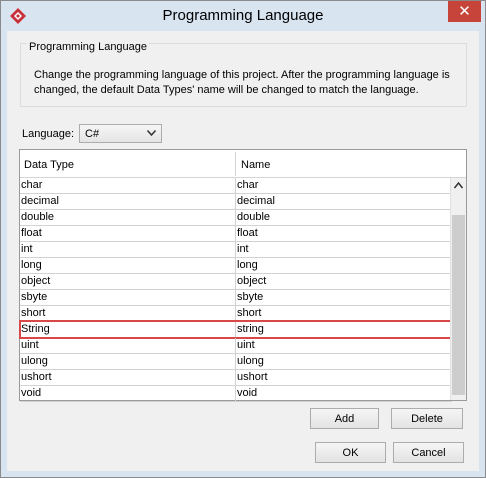  I want to click on data-type-cell: decimal, so click(128, 202).